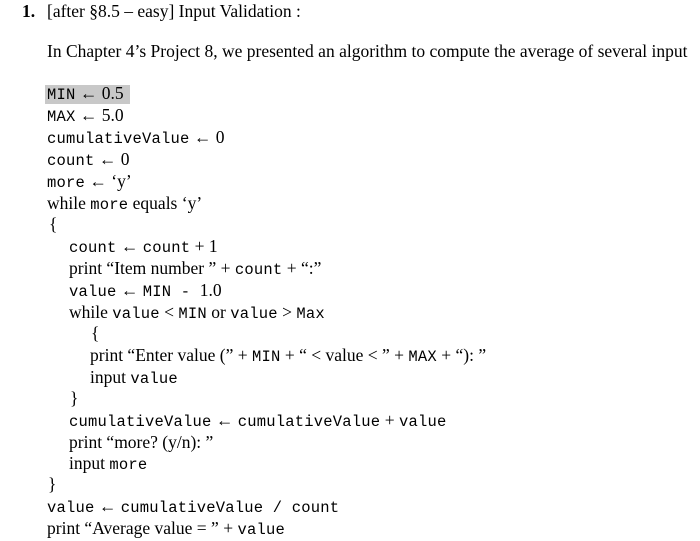 The height and width of the screenshot is (541, 700). What do you see at coordinates (171, 292) in the screenshot?
I see `code-identifier: MIN -` at bounding box center [171, 292].